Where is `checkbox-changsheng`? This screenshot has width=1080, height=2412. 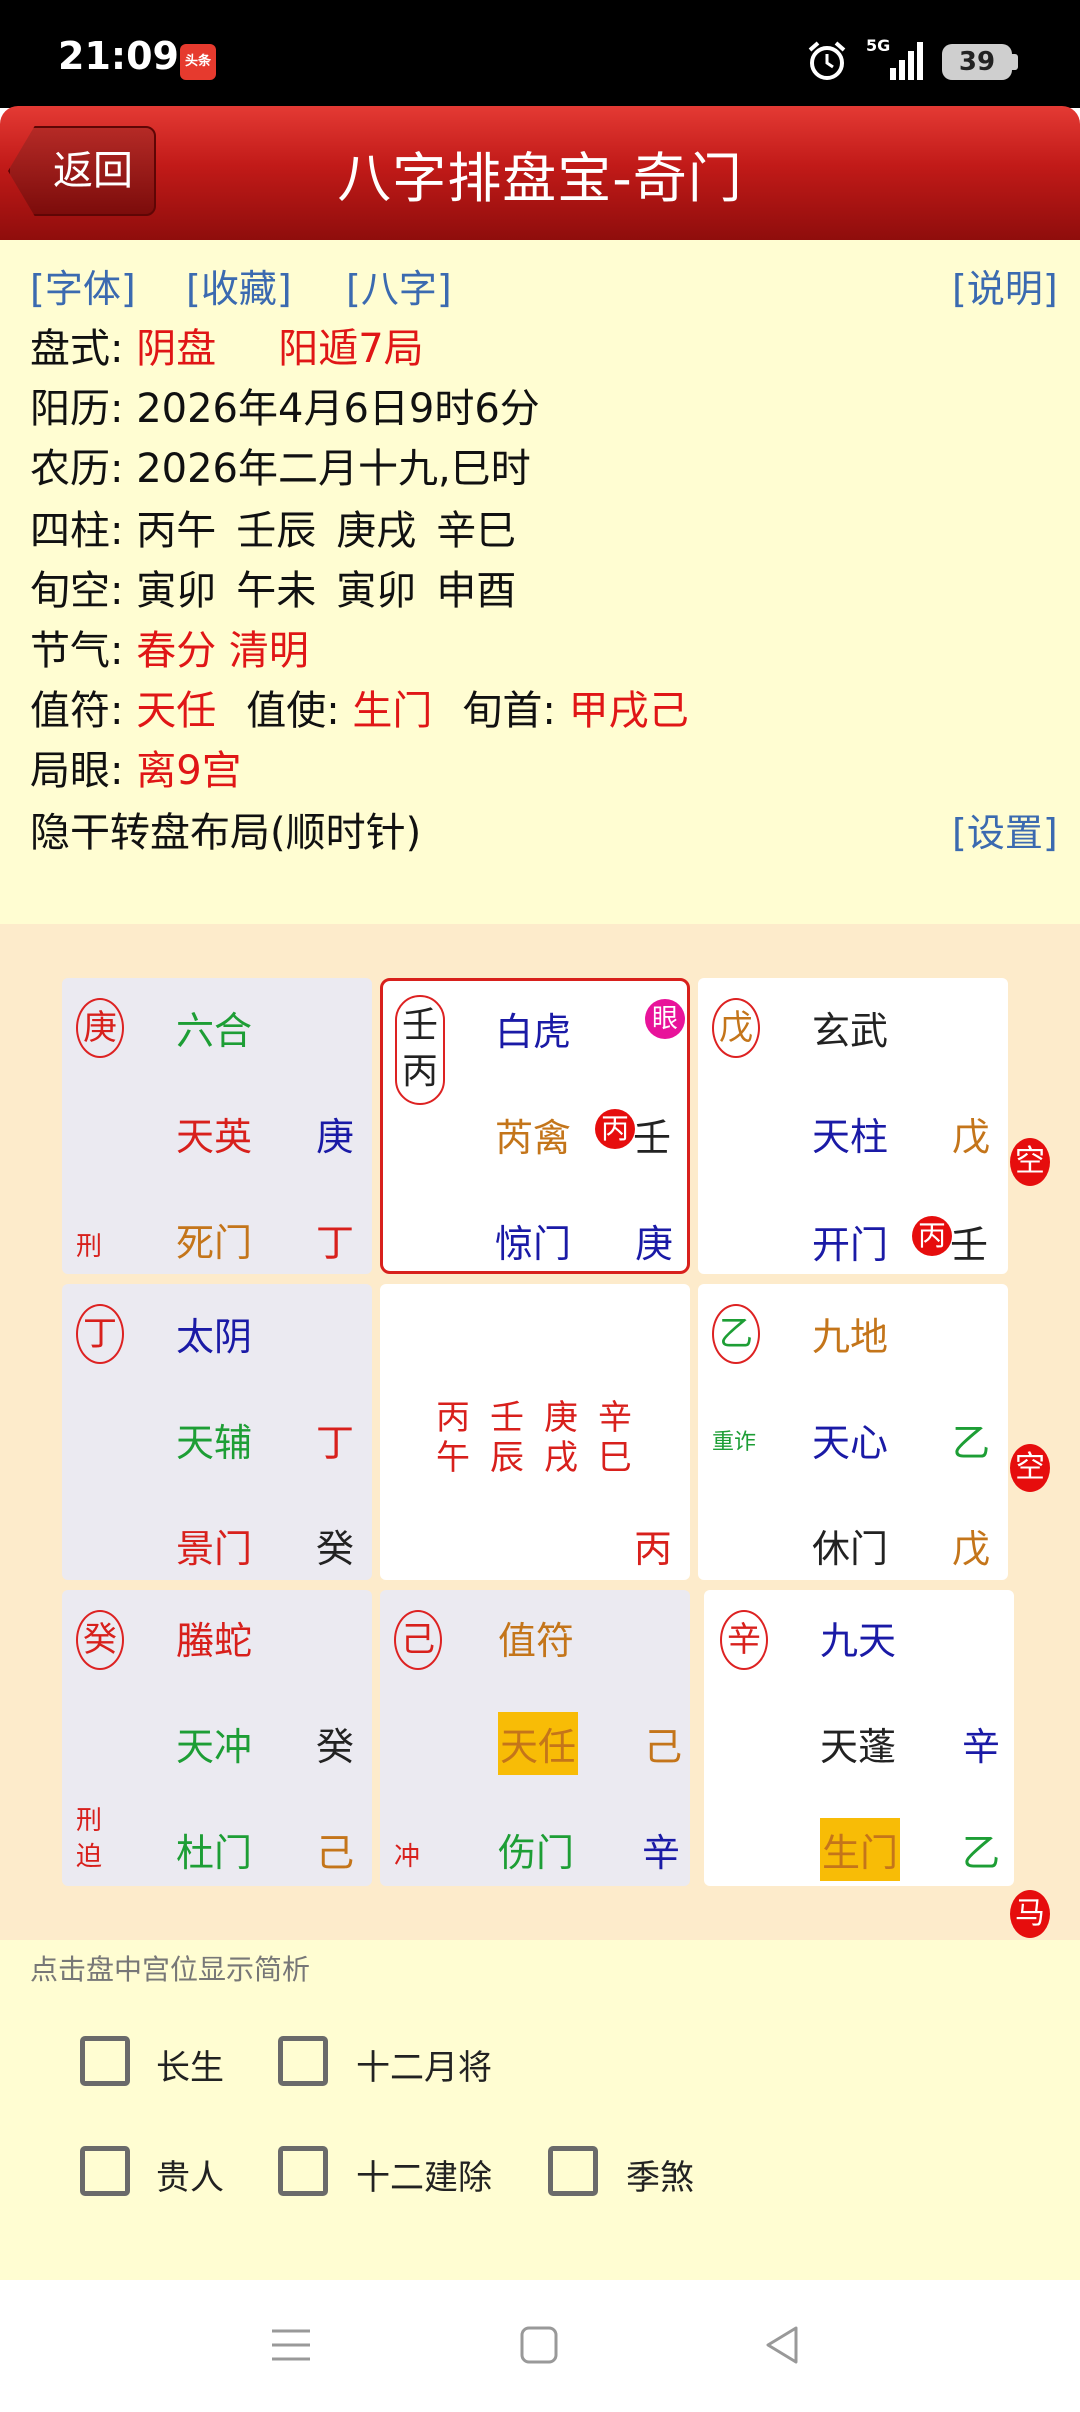
checkbox-changsheng is located at coordinates (105, 2061).